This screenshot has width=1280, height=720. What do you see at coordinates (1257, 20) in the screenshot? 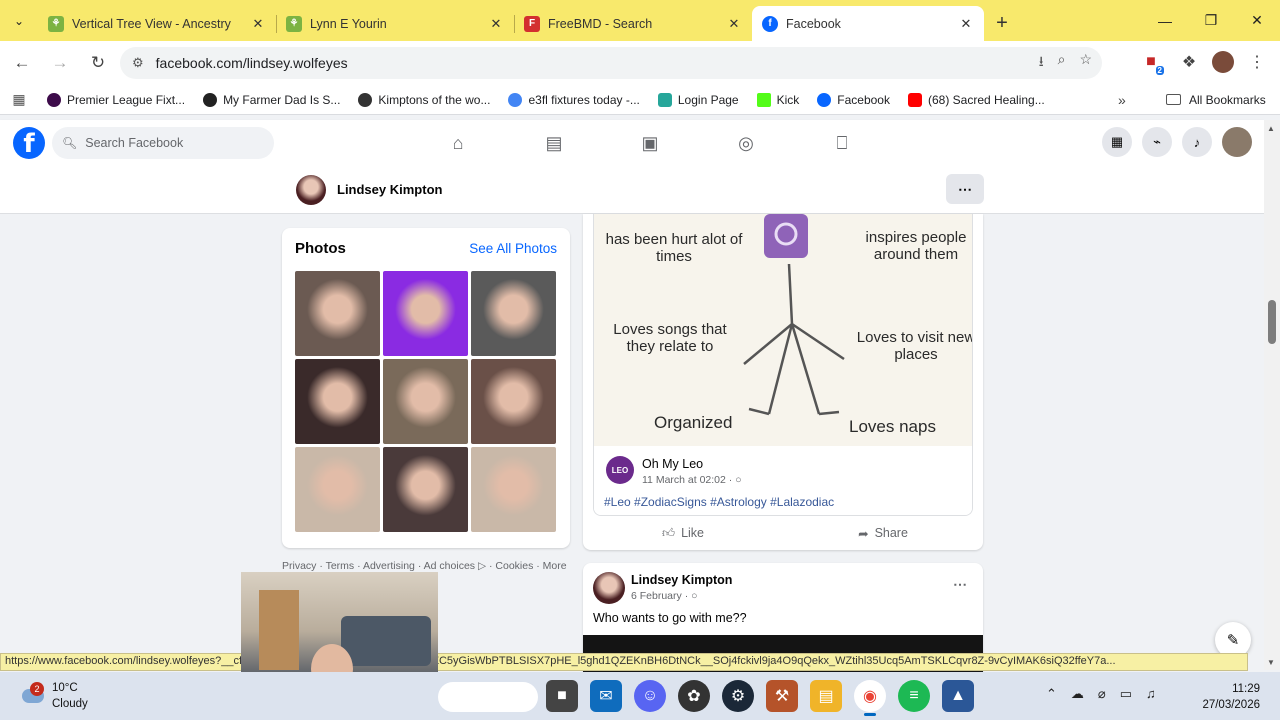
I see `close-window-icon: ✕` at bounding box center [1257, 20].